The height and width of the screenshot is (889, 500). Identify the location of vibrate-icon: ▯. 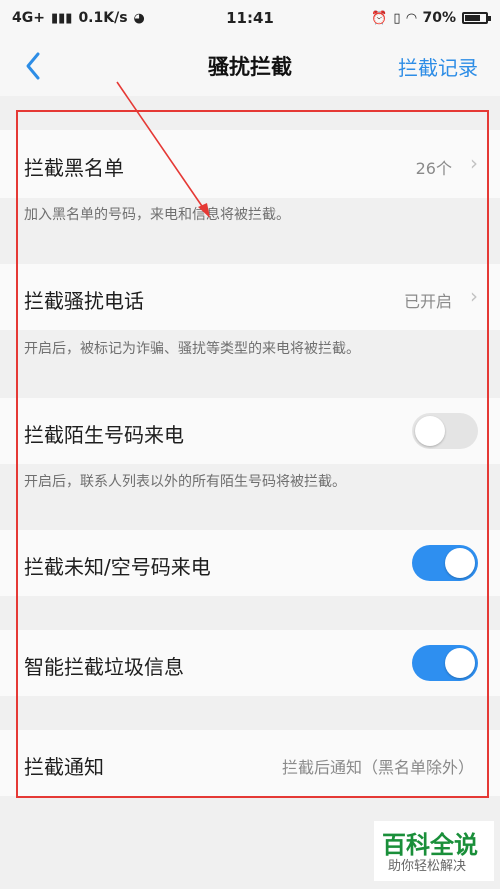
(397, 18).